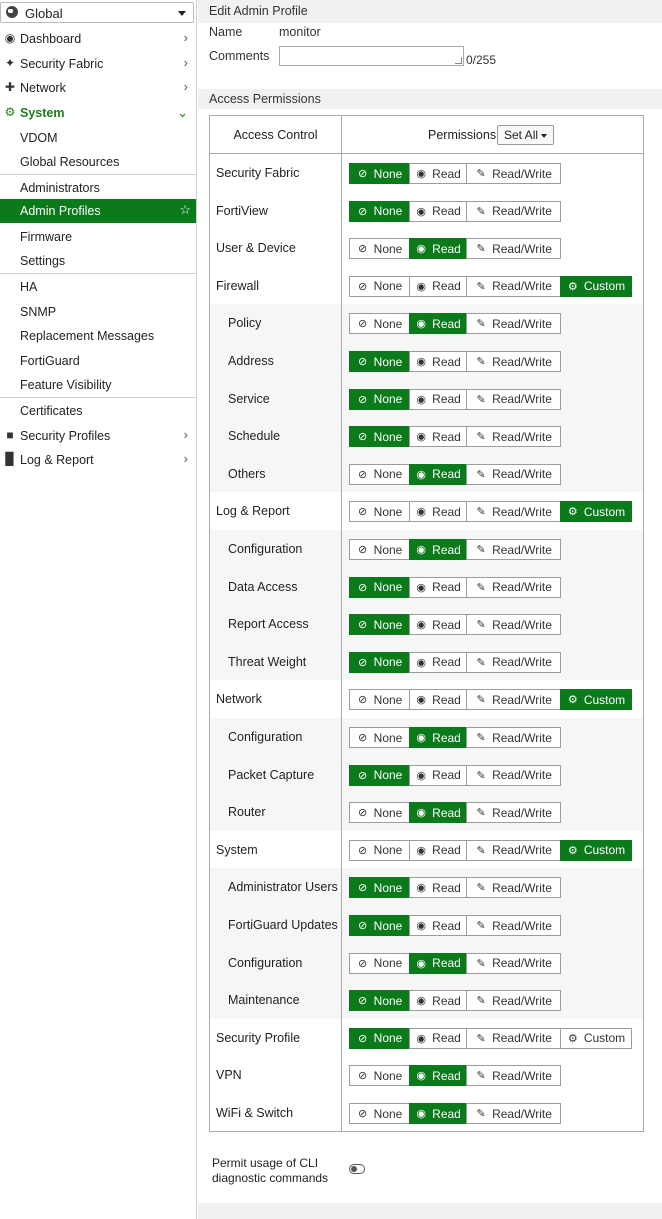  Describe the element at coordinates (98, 64) in the screenshot. I see `sidebar-item-security-fabric: ✦ Security Fabric ›` at that location.